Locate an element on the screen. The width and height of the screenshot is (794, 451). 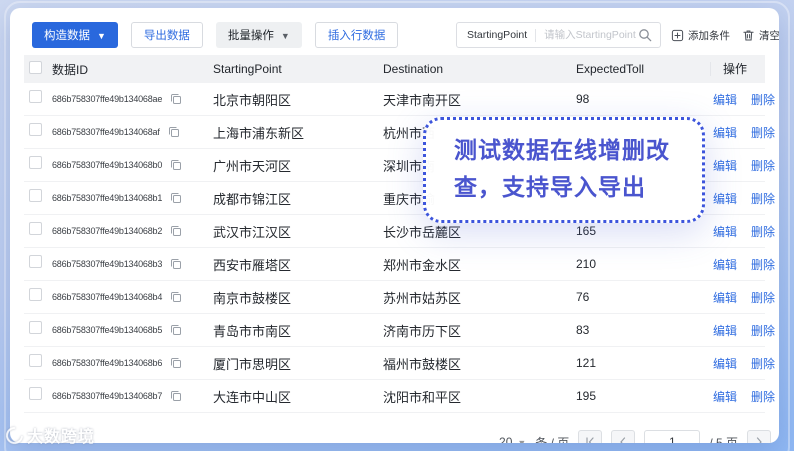
row-destination: 沈阳市和平区 is located at coordinates (422, 397).